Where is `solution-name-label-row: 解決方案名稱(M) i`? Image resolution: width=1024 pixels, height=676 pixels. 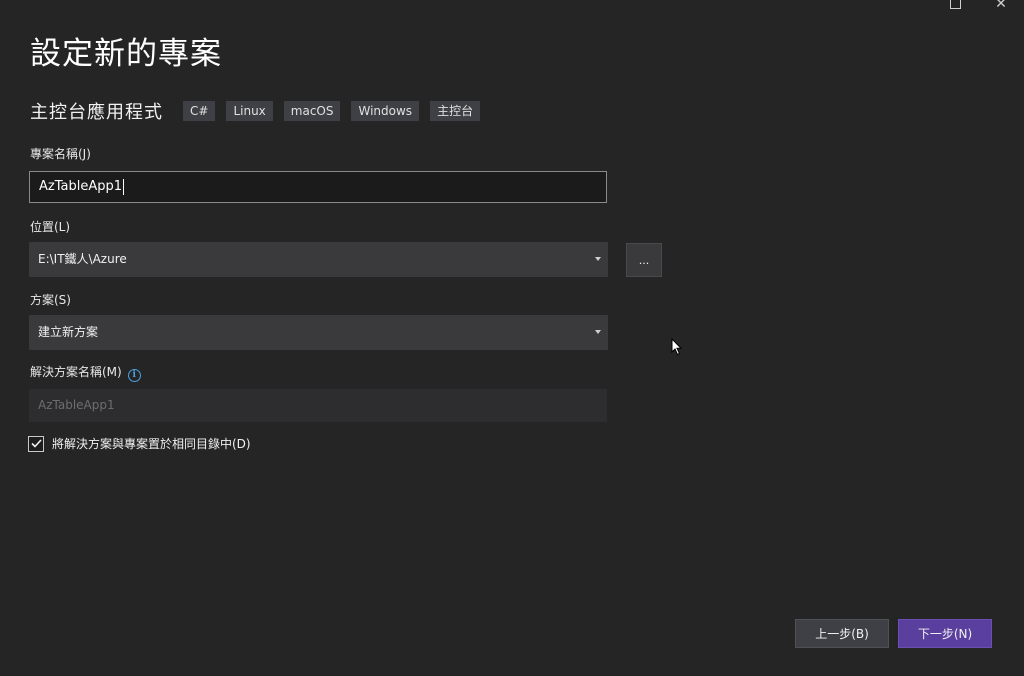 solution-name-label-row: 解決方案名稱(M) i is located at coordinates (85, 372).